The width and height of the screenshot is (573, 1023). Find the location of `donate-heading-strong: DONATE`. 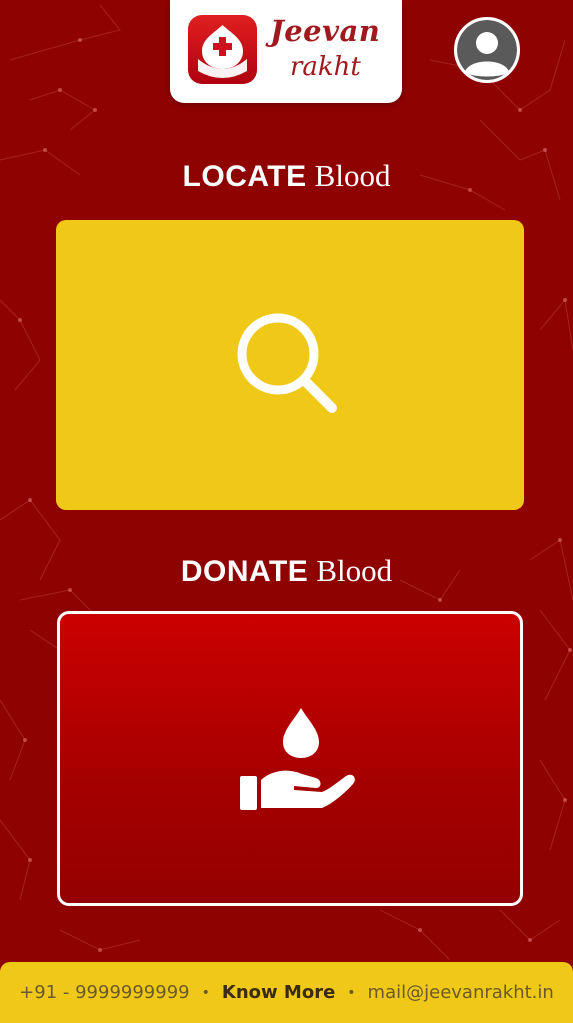

donate-heading-strong: DONATE is located at coordinates (244, 571).